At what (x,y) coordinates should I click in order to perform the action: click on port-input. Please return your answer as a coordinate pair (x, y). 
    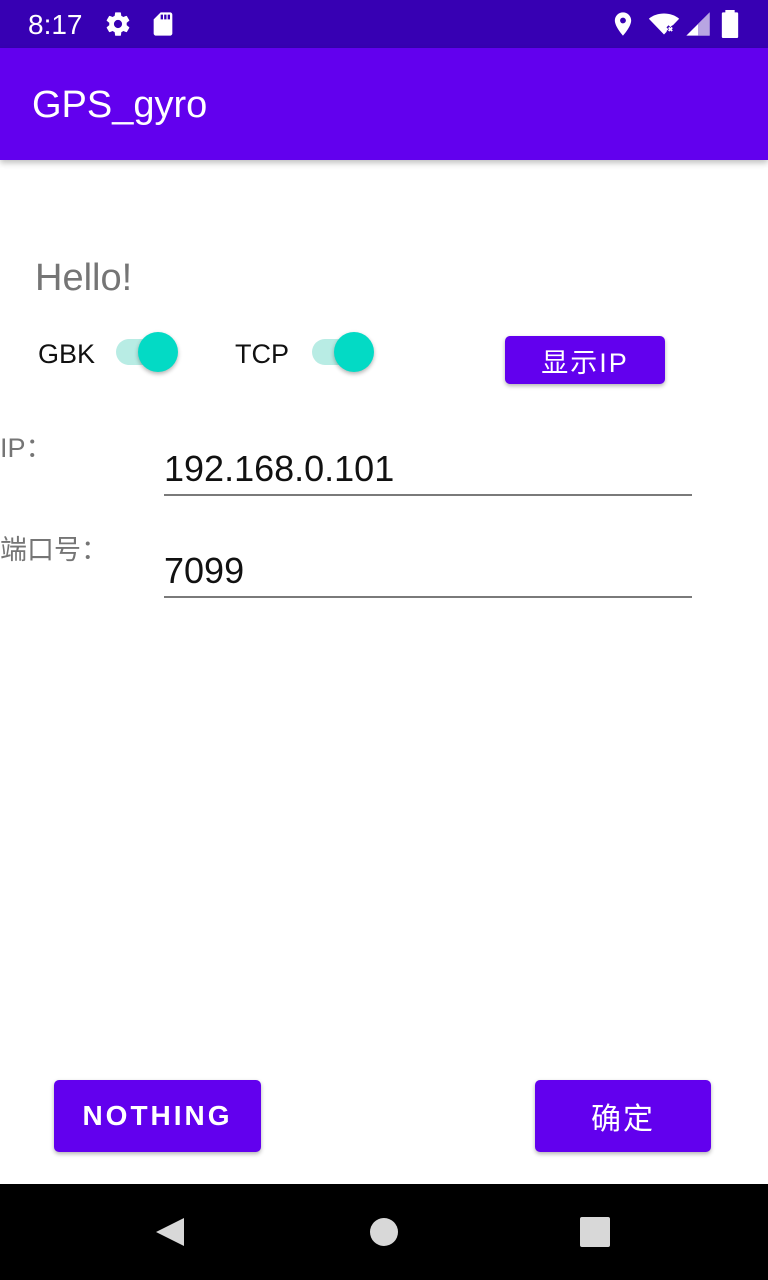
    Looking at the image, I should click on (428, 572).